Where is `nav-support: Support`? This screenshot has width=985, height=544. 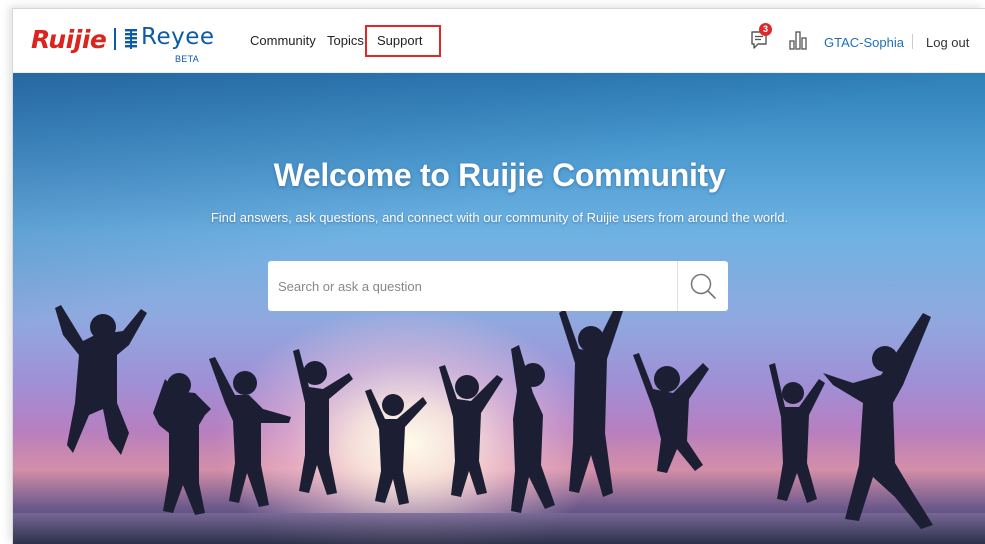 nav-support: Support is located at coordinates (403, 41).